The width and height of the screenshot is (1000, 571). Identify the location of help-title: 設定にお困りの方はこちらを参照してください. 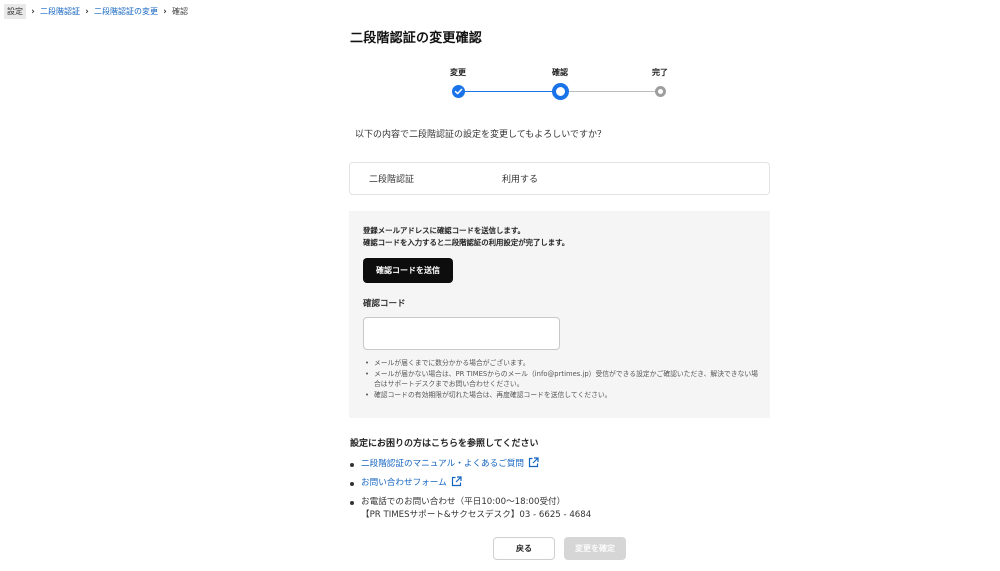
(444, 444).